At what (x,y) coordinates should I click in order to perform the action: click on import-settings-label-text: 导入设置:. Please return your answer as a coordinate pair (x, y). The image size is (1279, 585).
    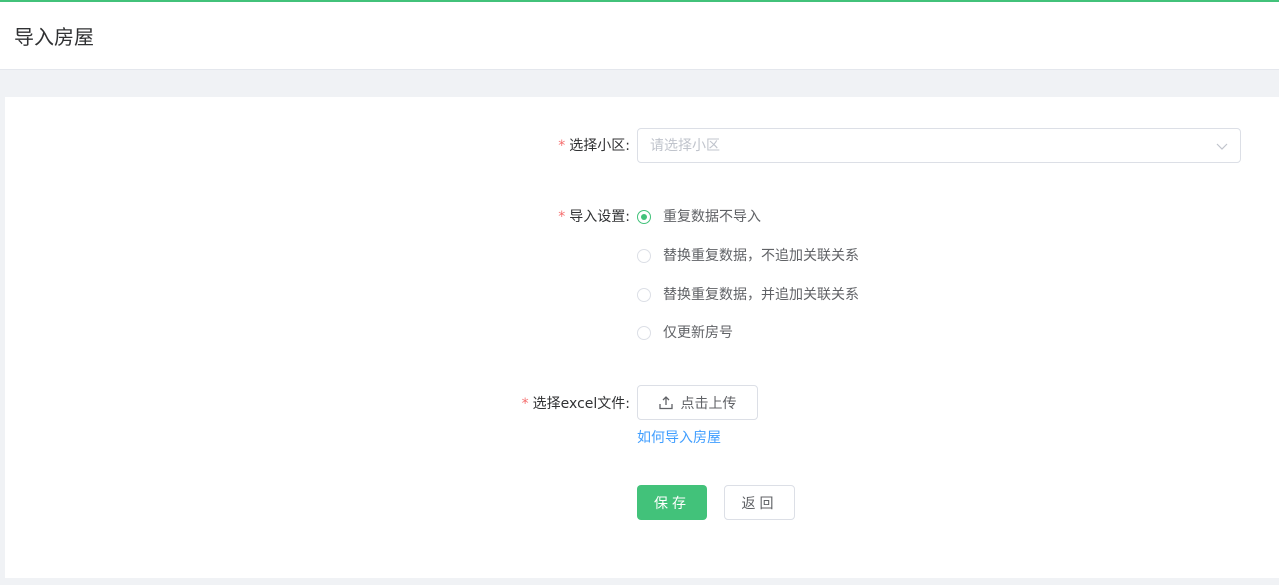
    Looking at the image, I should click on (599, 217).